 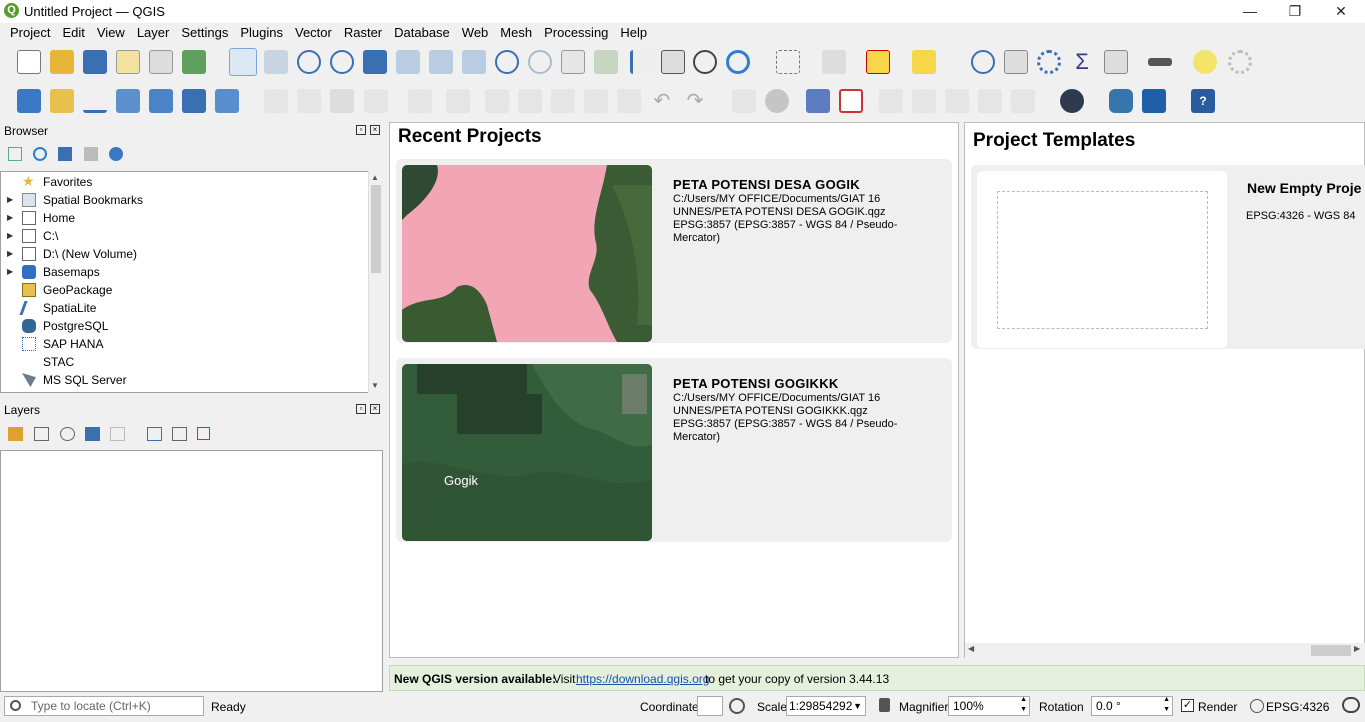 I want to click on new-3d-map-view-icon, so click(x=606, y=62).